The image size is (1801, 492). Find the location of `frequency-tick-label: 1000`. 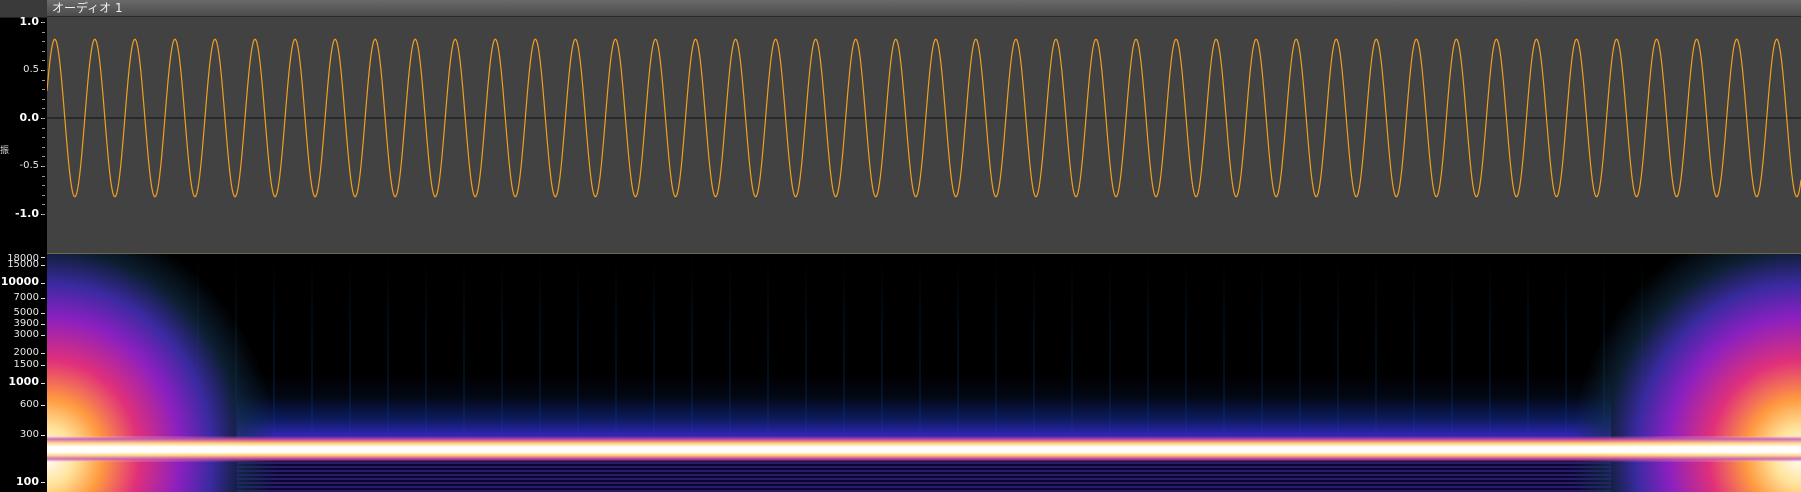

frequency-tick-label: 1000 is located at coordinates (23, 382).